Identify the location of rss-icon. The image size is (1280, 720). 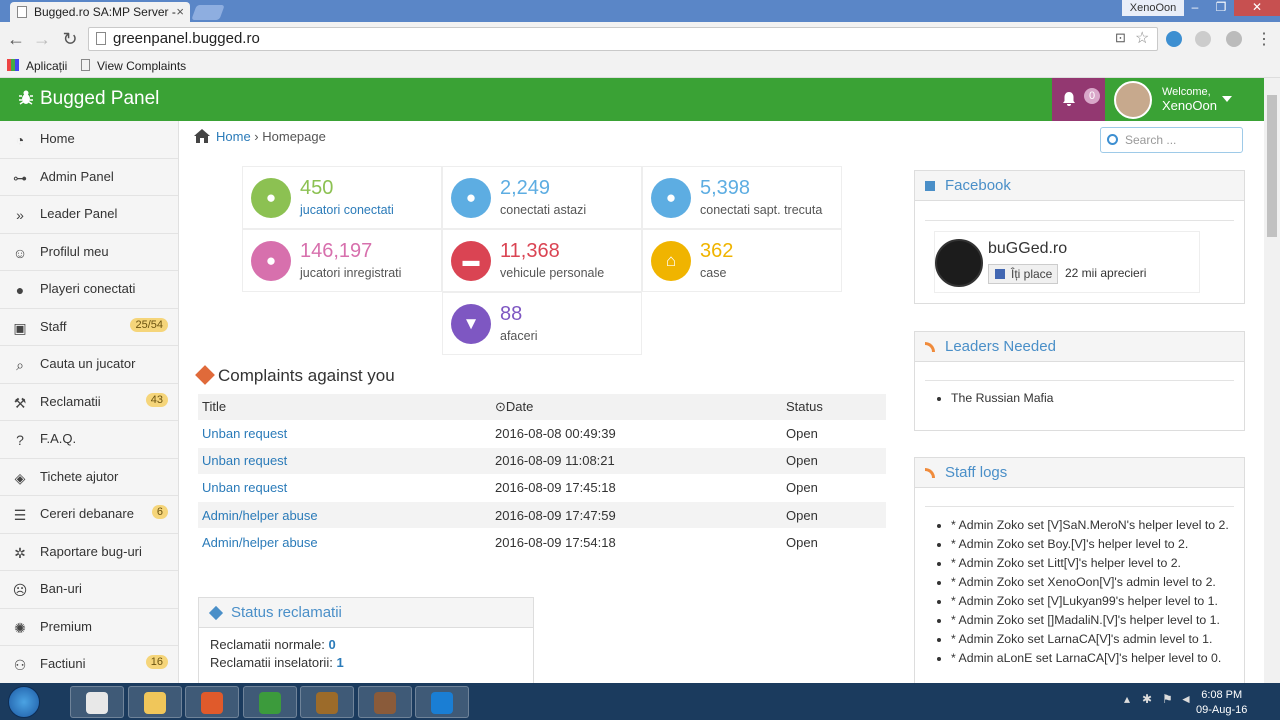
(930, 347).